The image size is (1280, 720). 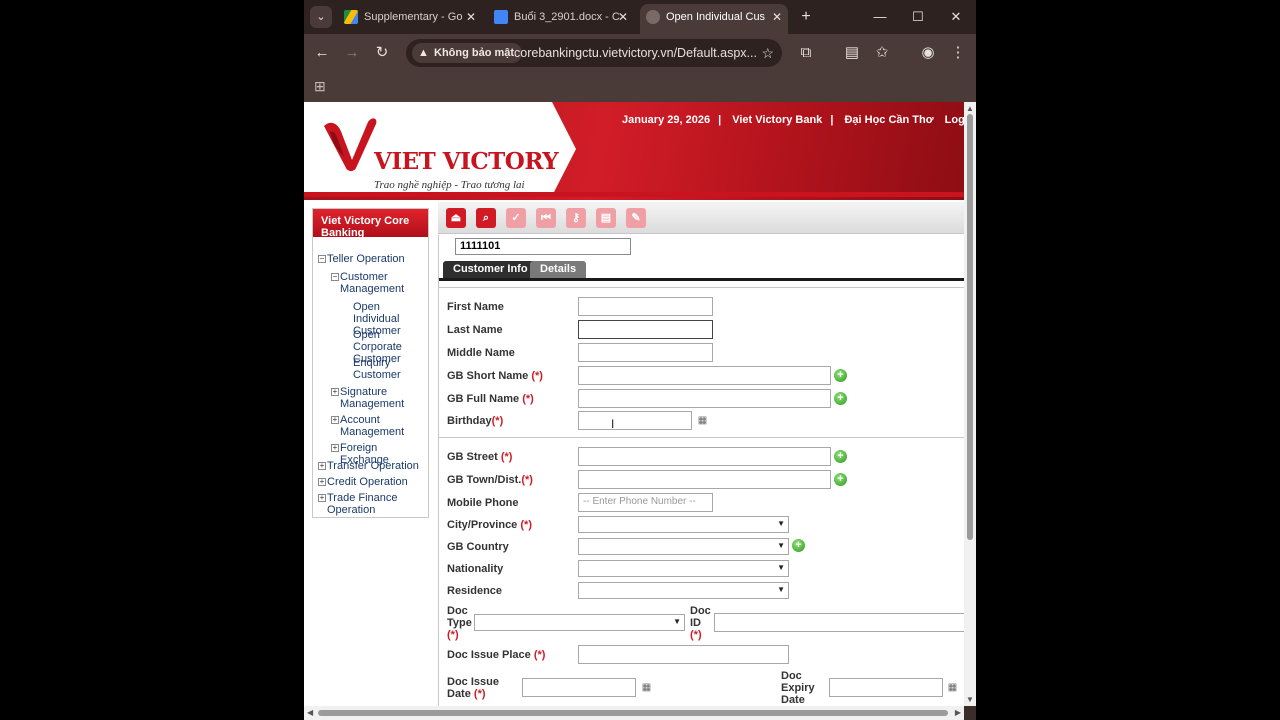 What do you see at coordinates (806, 53) in the screenshot?
I see `extensions-icon: ⧉` at bounding box center [806, 53].